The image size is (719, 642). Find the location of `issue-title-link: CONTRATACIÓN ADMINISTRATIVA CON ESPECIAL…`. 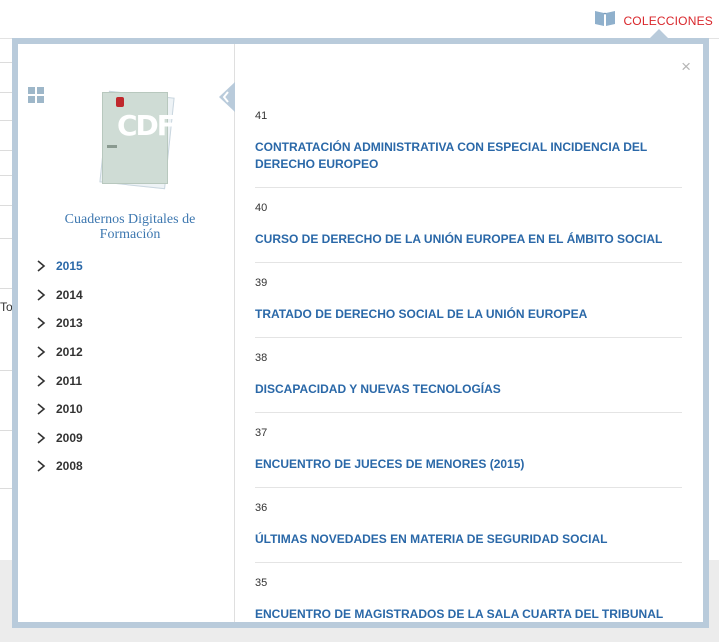

issue-title-link: CONTRATACIÓN ADMINISTRATIVA CON ESPECIAL… is located at coordinates (468, 156).